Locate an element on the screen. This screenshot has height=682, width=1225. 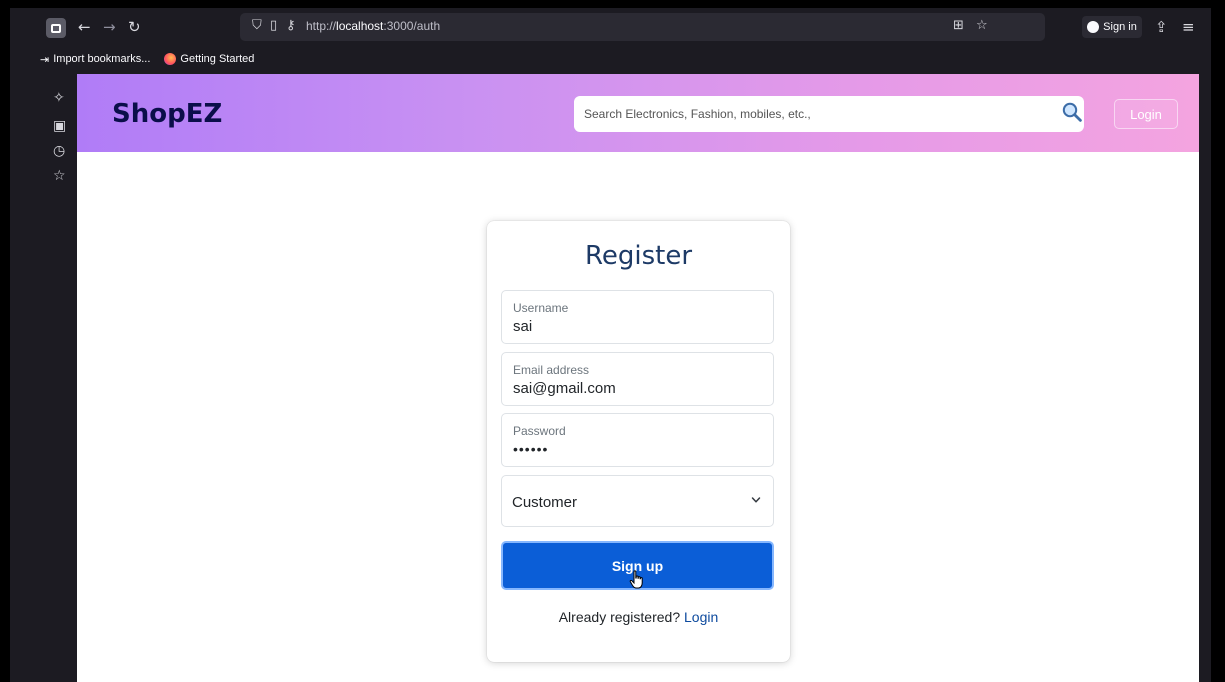
login-button: Login is located at coordinates (1146, 114).